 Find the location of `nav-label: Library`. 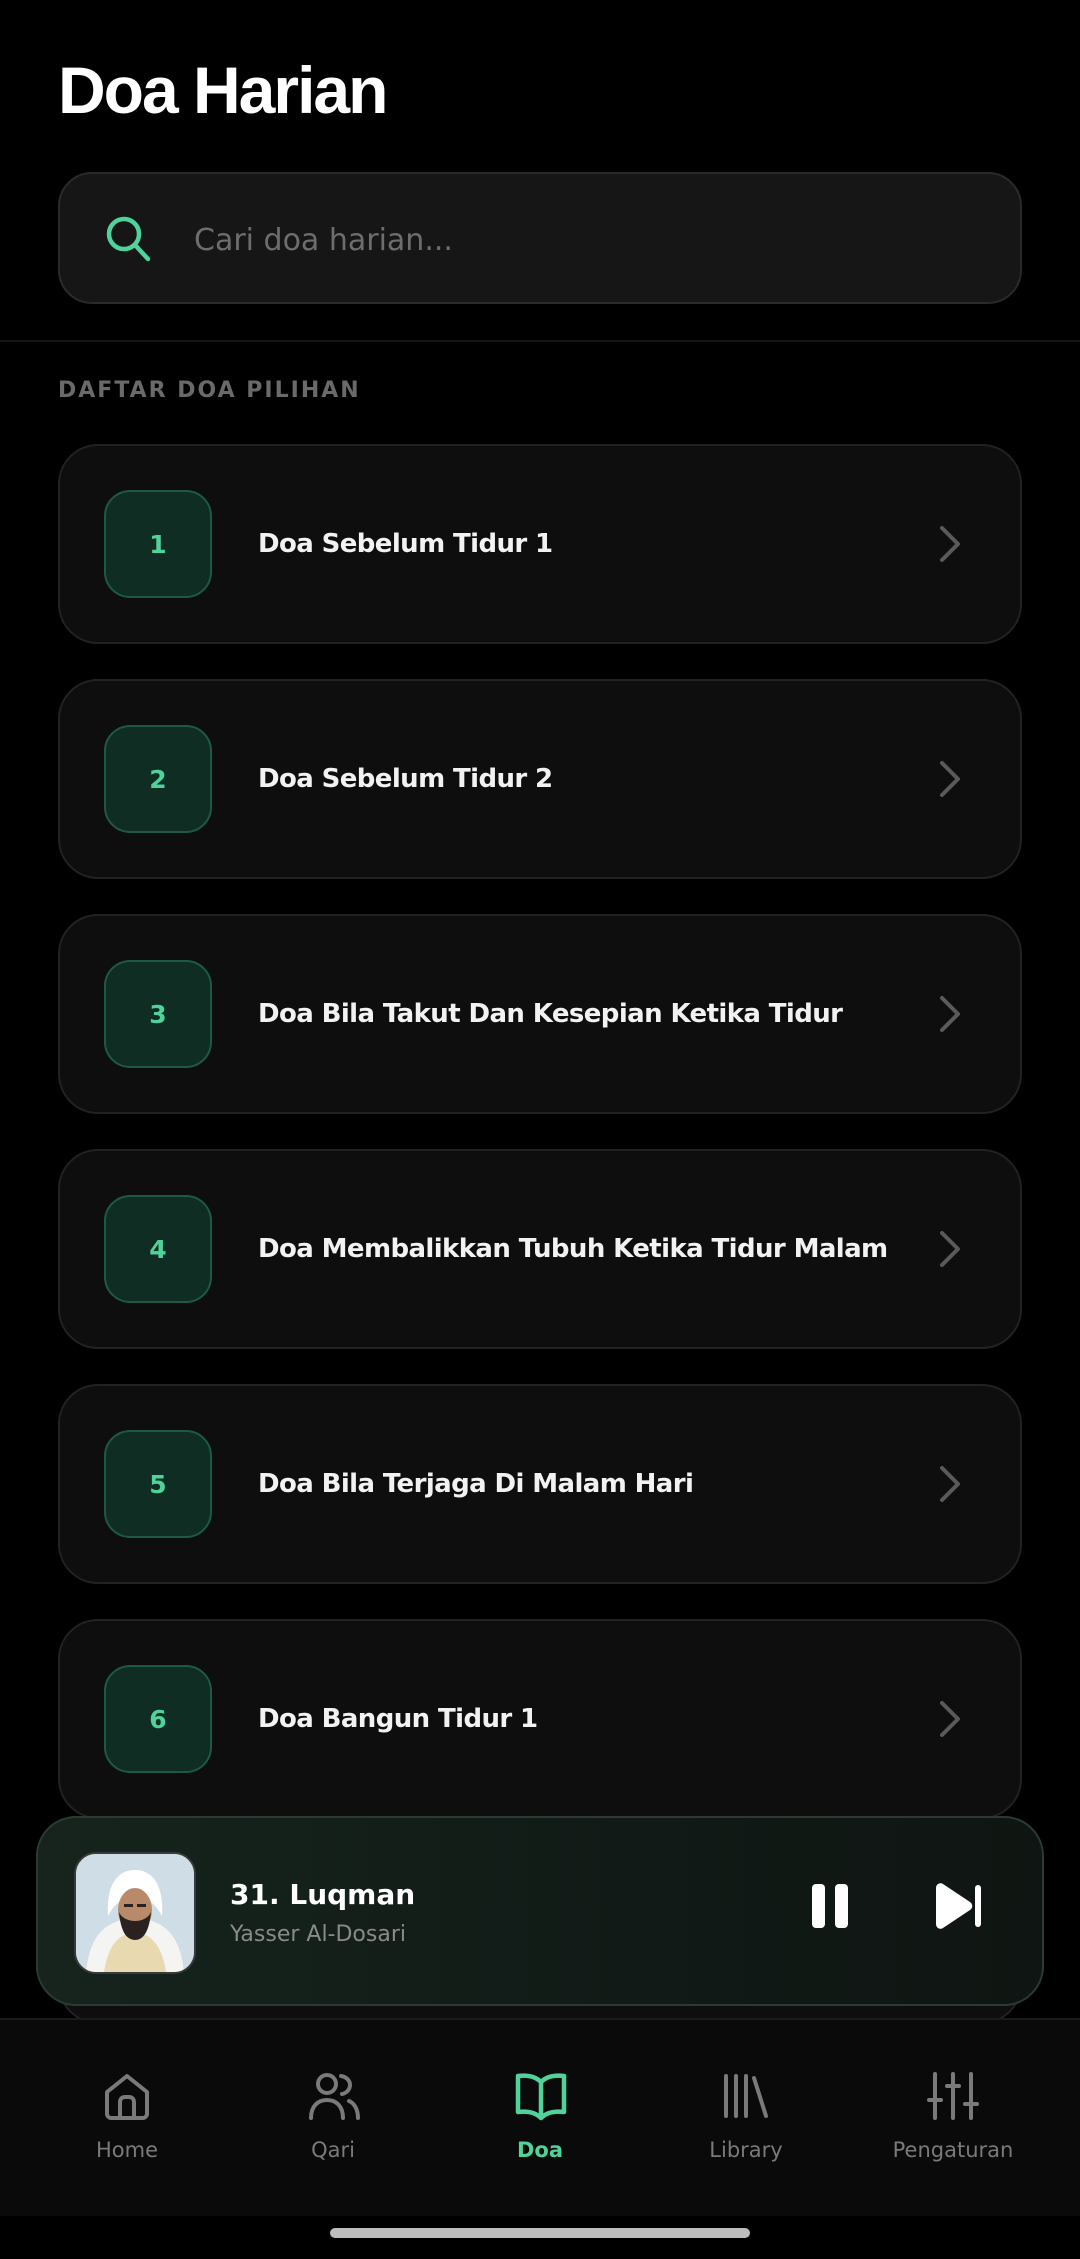

nav-label: Library is located at coordinates (746, 2150).